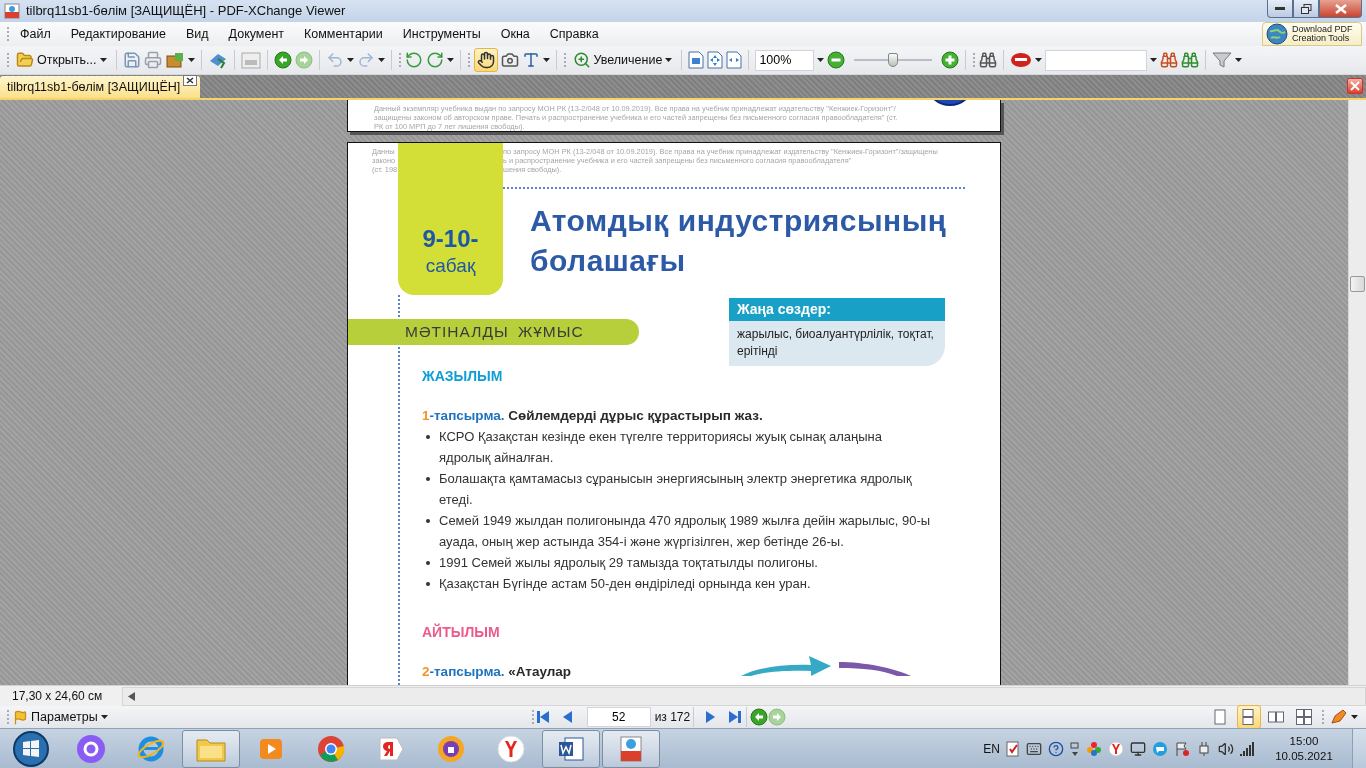 The width and height of the screenshot is (1366, 768). Describe the element at coordinates (1138, 748) in the screenshot. I see `monitor-icon` at that location.